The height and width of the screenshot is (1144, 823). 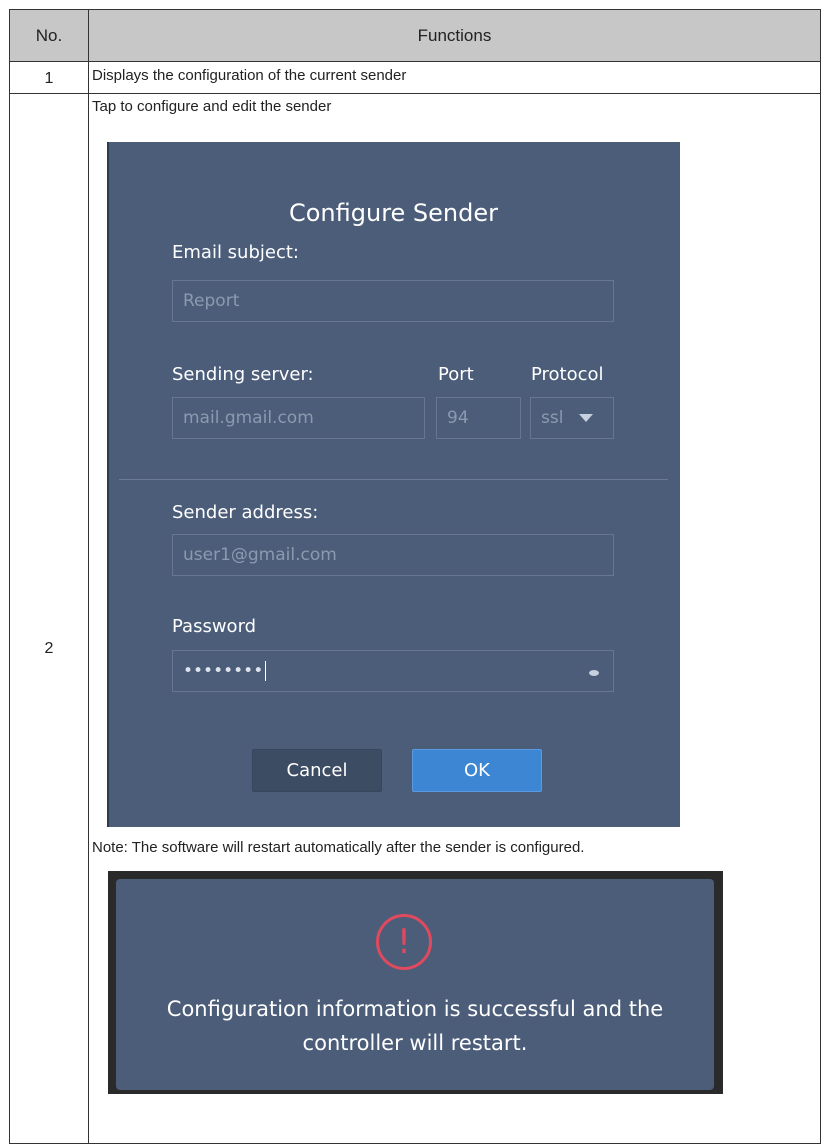 I want to click on header-functions: Functions, so click(x=454, y=35).